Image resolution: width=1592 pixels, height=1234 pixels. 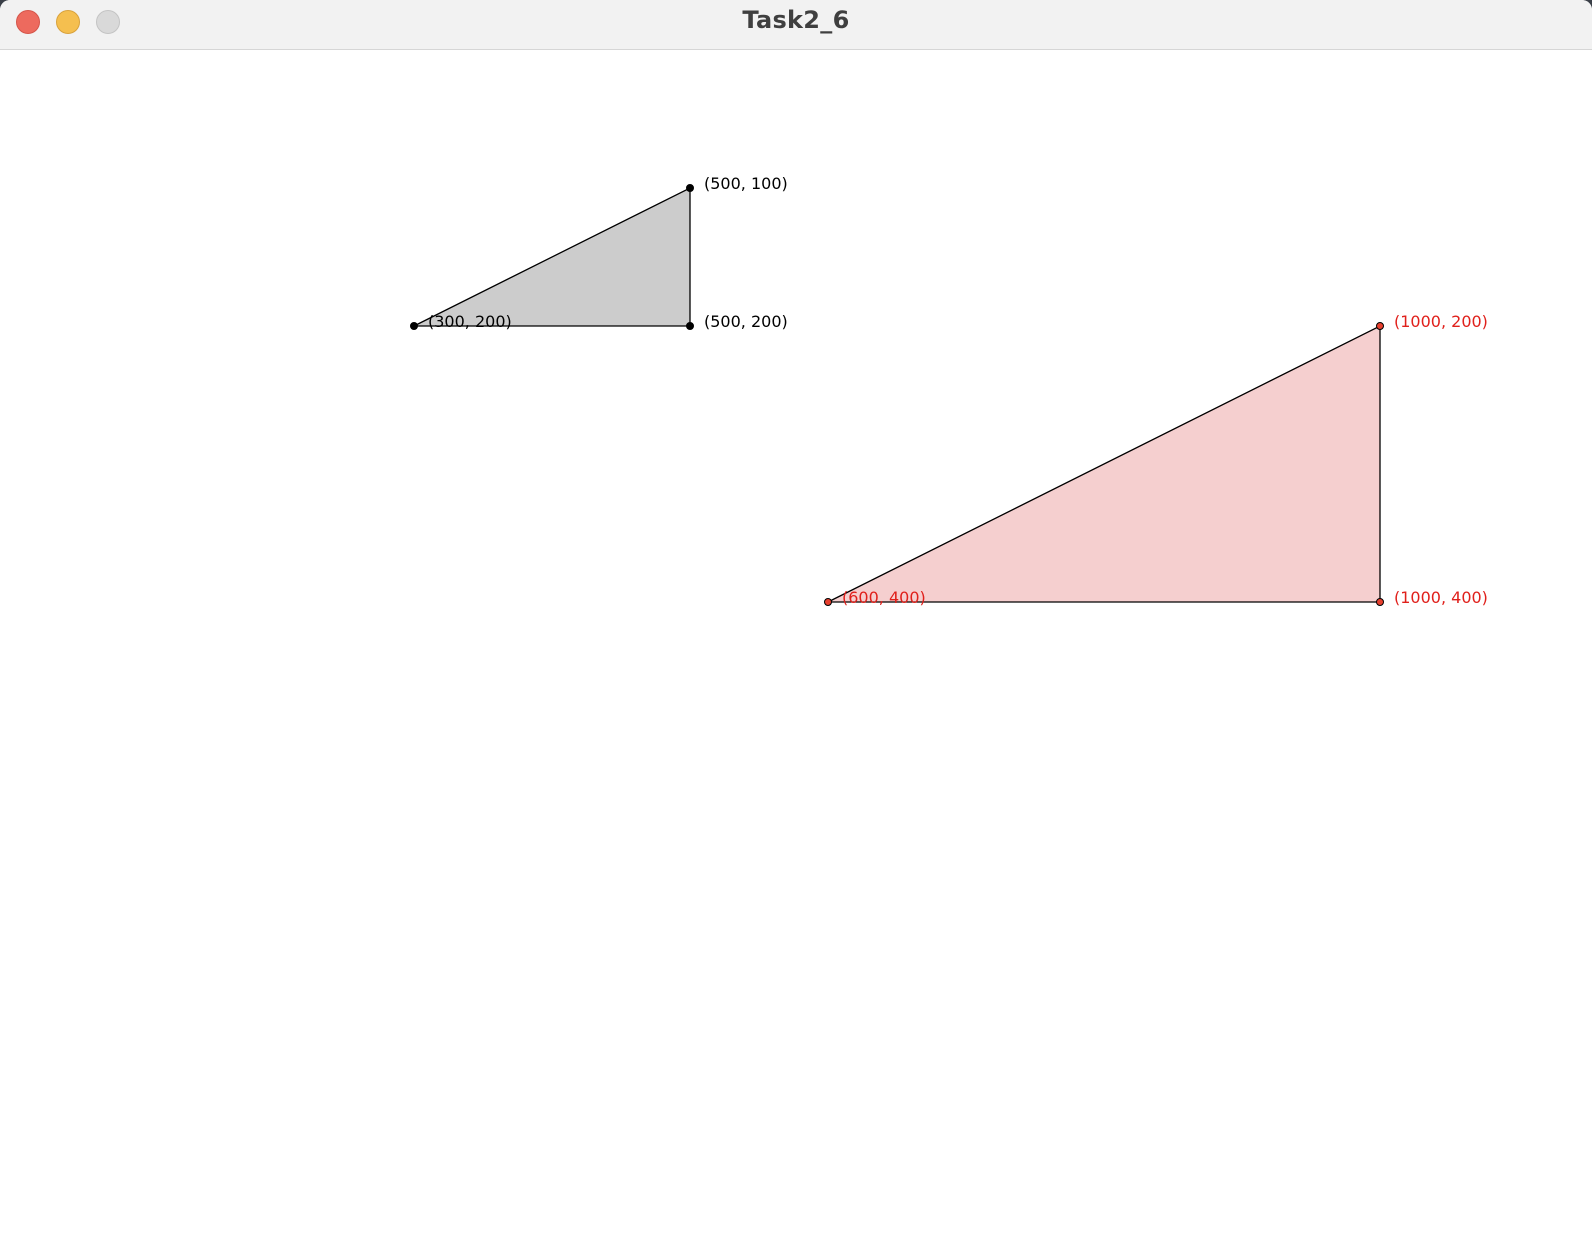 I want to click on transformed-vertex-label: (600, 400), so click(x=884, y=597).